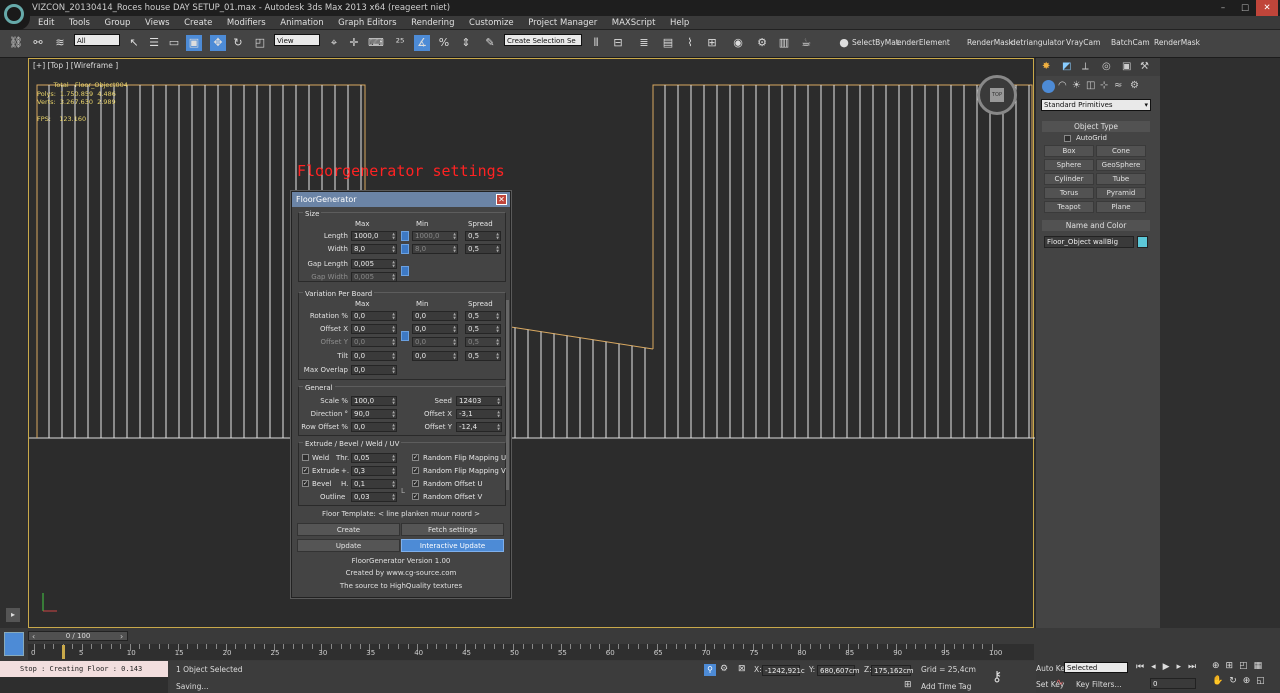 The width and height of the screenshot is (1280, 693). I want to click on pyramid-button: Pyramid, so click(1121, 193).